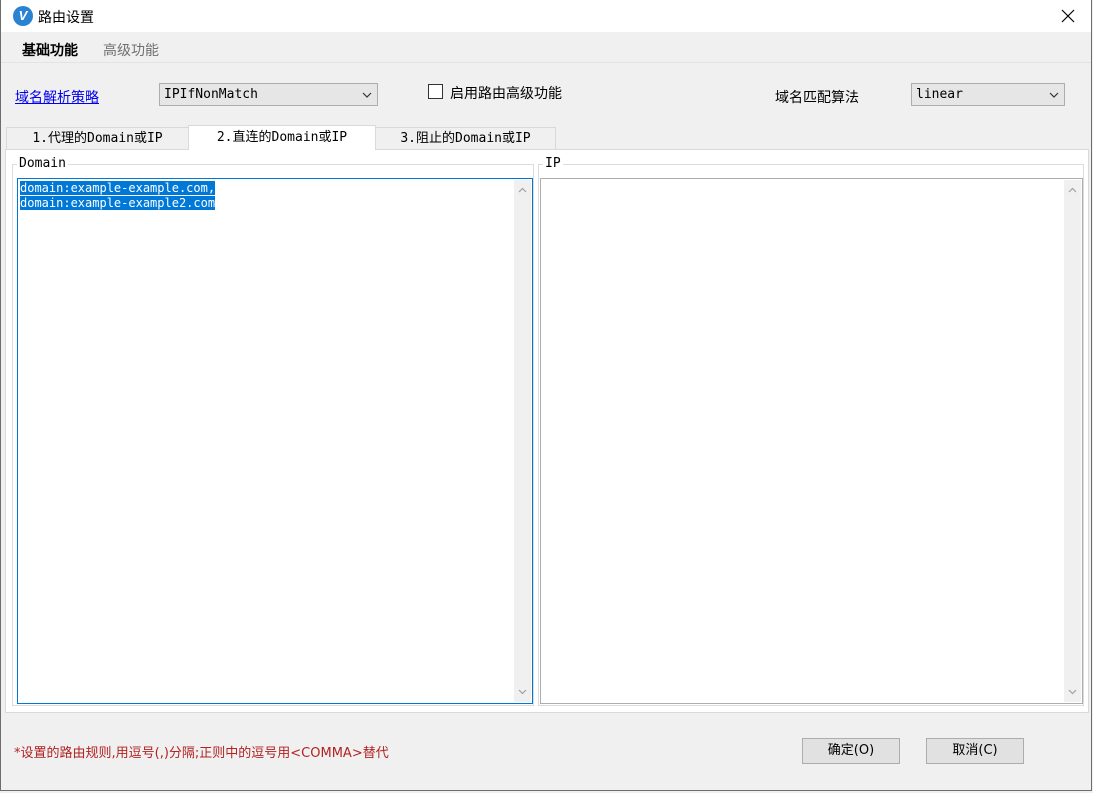 This screenshot has width=1093, height=793. Describe the element at coordinates (118, 188) in the screenshot. I see `domain-line: domain:example-example.com,` at that location.